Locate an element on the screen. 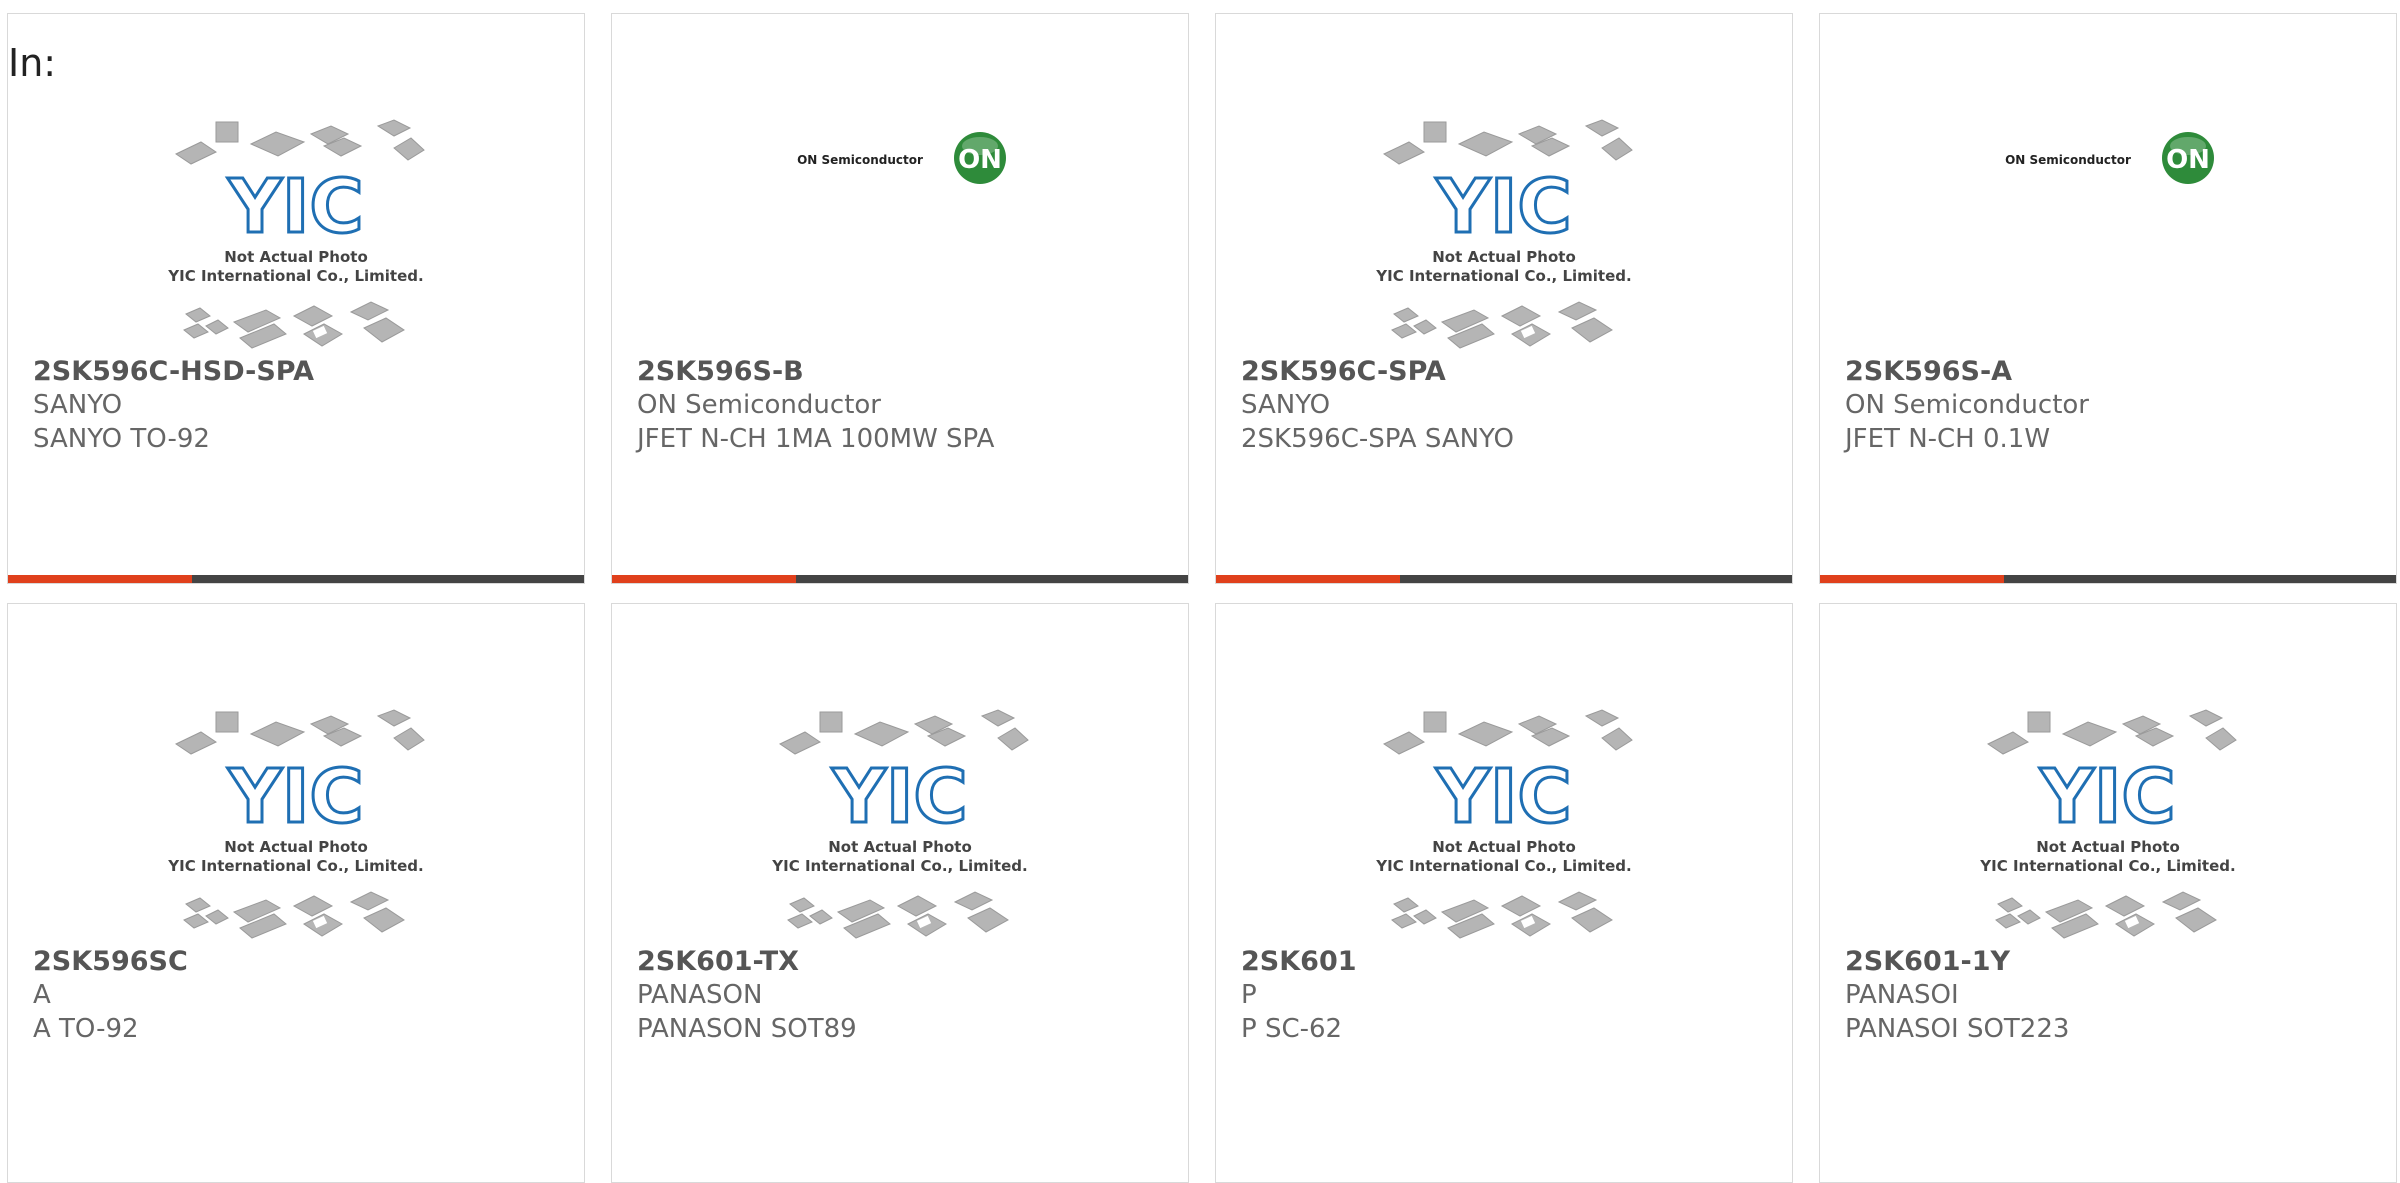 The height and width of the screenshot is (1183, 2400). part-number: 2SK596SC is located at coordinates (110, 961).